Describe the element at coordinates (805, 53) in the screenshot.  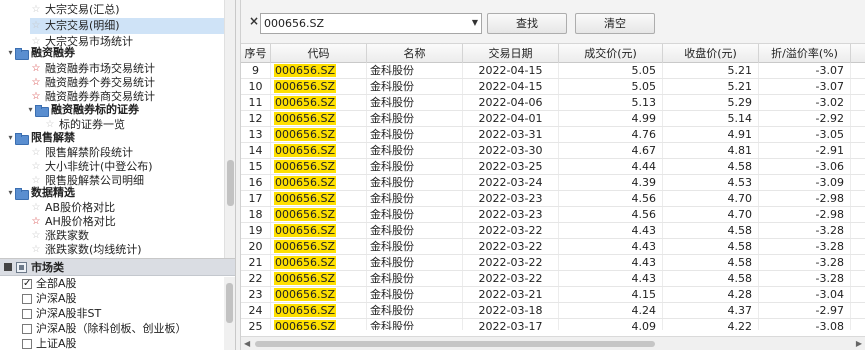
I see `column-header-premium-rate: 折/溢价率(%)` at that location.